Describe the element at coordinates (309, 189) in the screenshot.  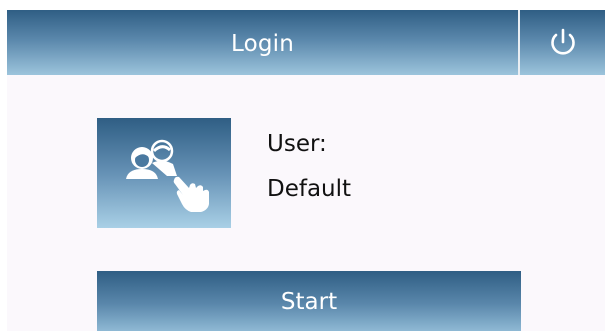
I see `user-name: Default` at that location.